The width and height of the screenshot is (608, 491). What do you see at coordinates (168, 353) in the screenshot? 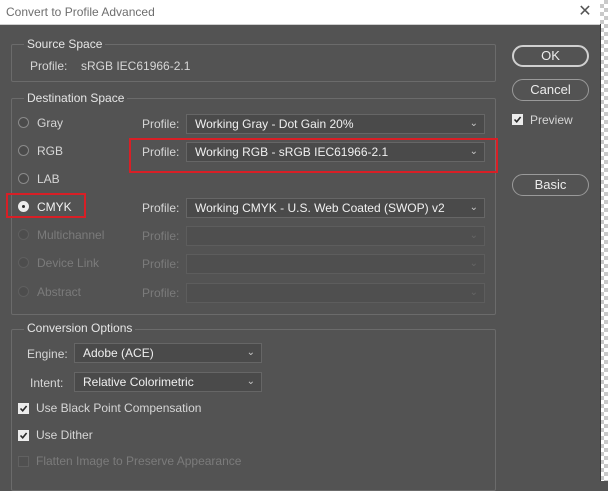
I see `engine-select: Adobe (ACE) ⌄` at bounding box center [168, 353].